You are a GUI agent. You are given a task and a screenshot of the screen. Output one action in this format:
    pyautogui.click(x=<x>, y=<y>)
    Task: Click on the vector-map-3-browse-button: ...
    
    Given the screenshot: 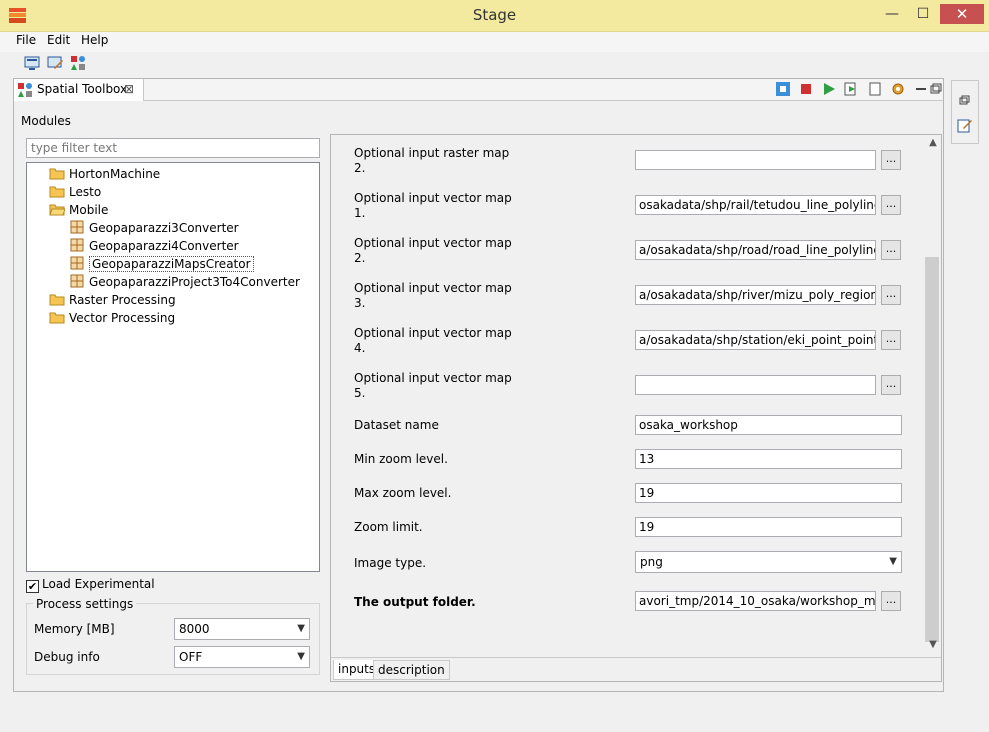 What is the action you would take?
    pyautogui.click(x=891, y=295)
    